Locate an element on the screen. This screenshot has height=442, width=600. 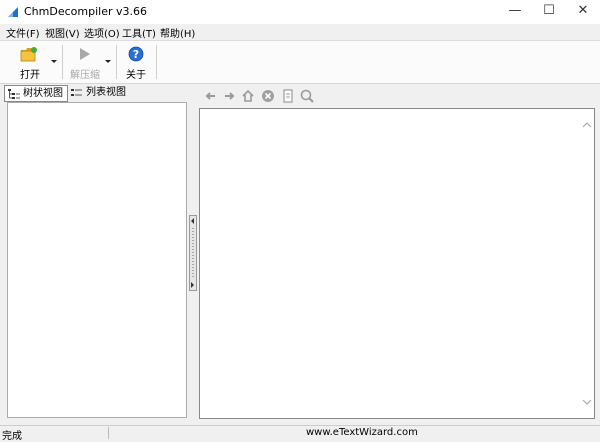
minimize-button: — is located at coordinates (515, 12).